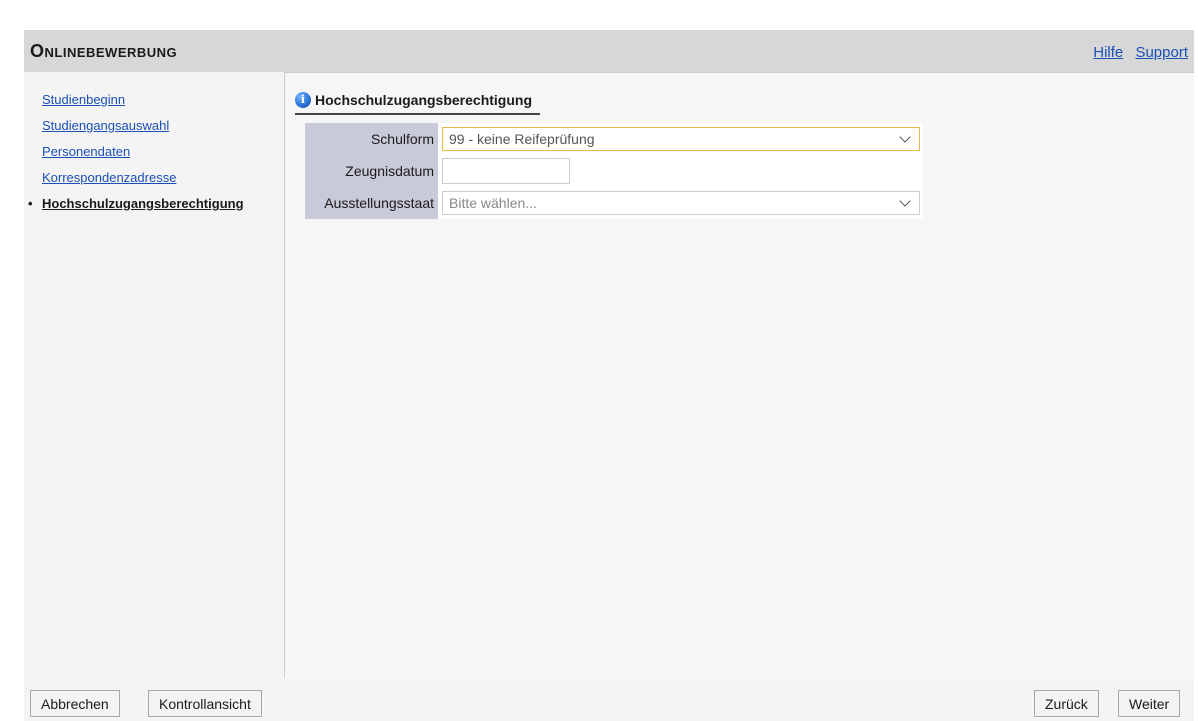  I want to click on sidebar-link-korrespondenzadresse: Korrespondenzadresse, so click(109, 177).